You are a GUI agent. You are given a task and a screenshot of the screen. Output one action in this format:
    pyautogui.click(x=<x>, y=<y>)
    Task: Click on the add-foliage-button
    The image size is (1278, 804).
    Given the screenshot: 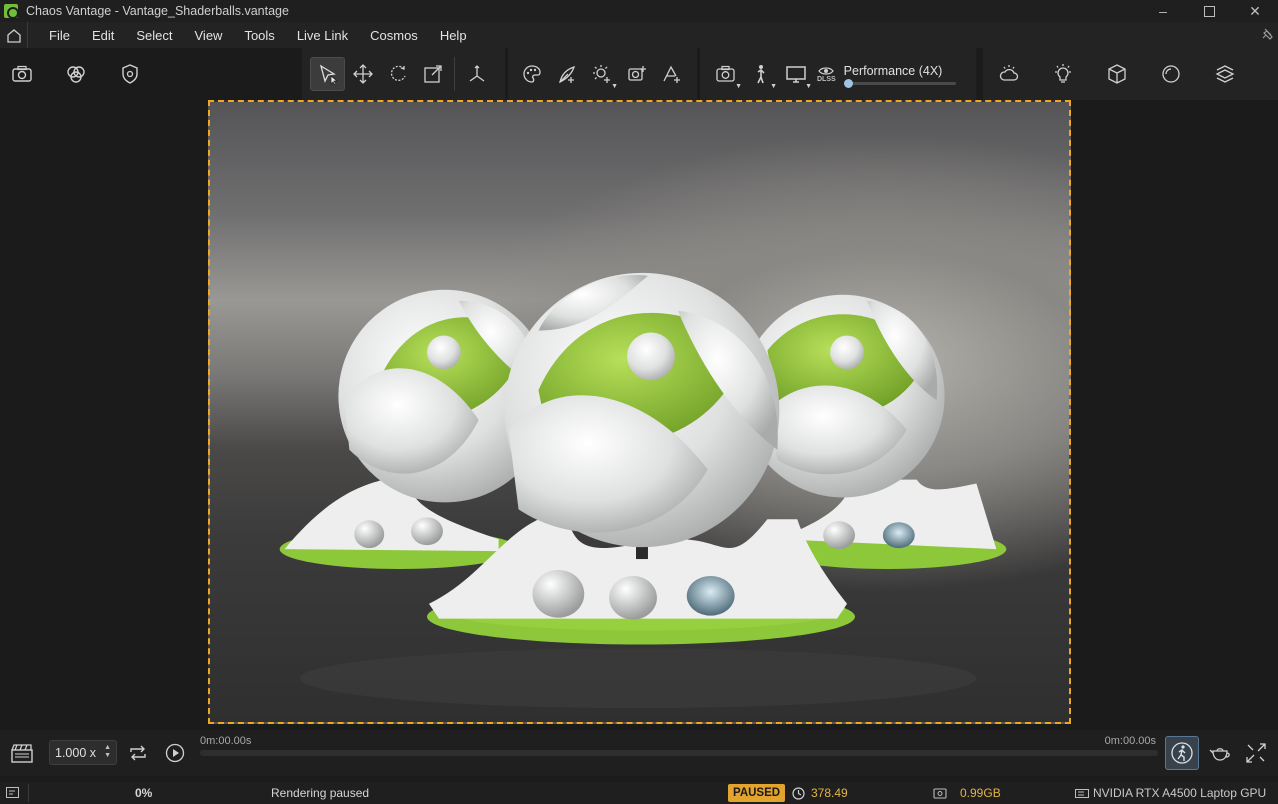 What is the action you would take?
    pyautogui.click(x=566, y=74)
    